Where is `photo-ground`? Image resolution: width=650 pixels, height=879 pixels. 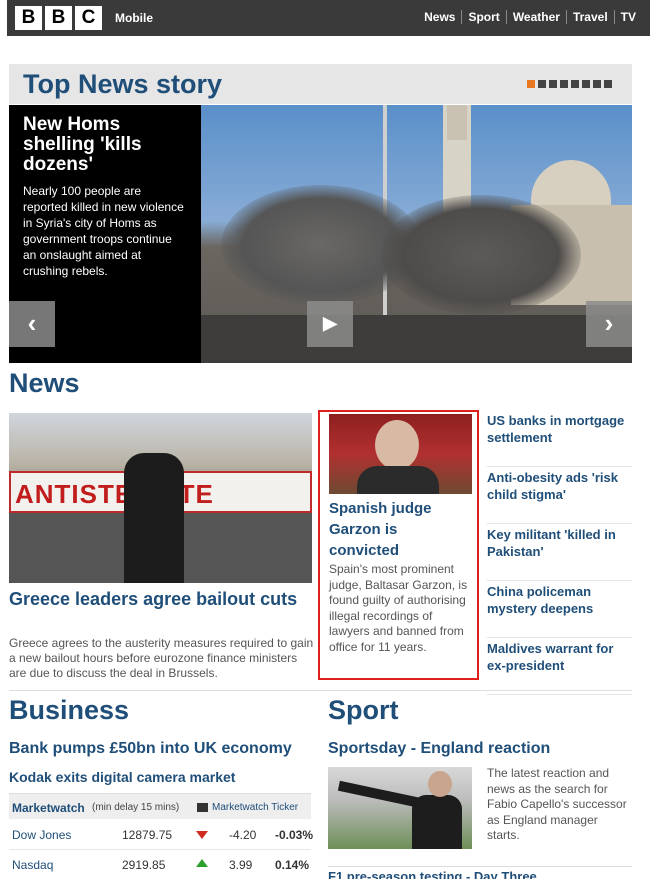 photo-ground is located at coordinates (416, 339).